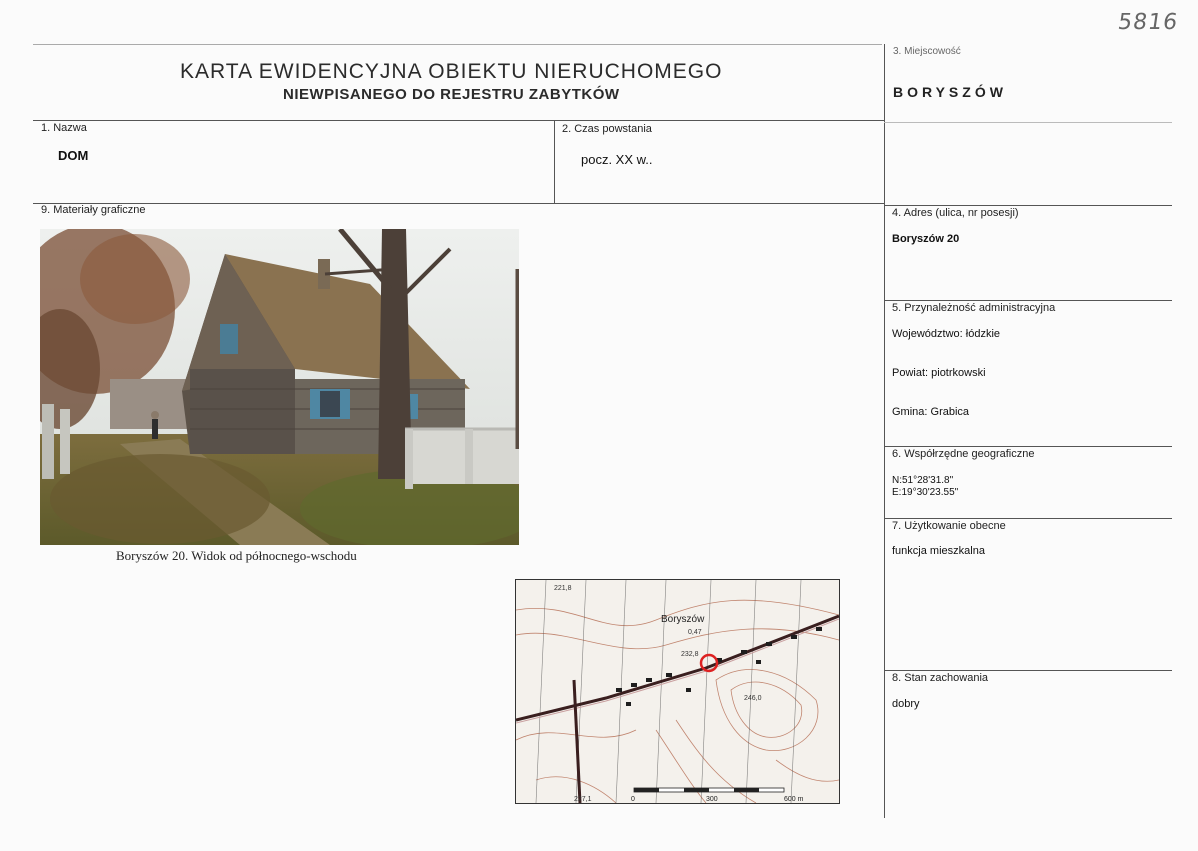 This screenshot has height=851, width=1198. What do you see at coordinates (884, 431) in the screenshot?
I see `divider-right-column` at bounding box center [884, 431].